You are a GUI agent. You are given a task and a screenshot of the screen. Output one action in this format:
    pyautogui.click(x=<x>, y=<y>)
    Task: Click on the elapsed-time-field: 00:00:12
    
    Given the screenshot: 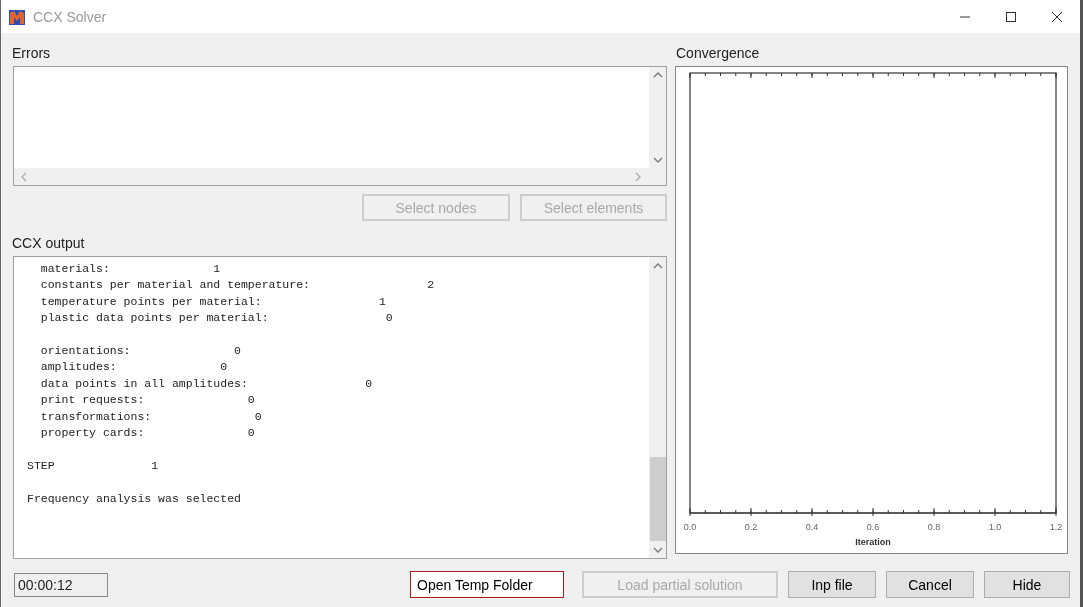 What is the action you would take?
    pyautogui.click(x=61, y=584)
    